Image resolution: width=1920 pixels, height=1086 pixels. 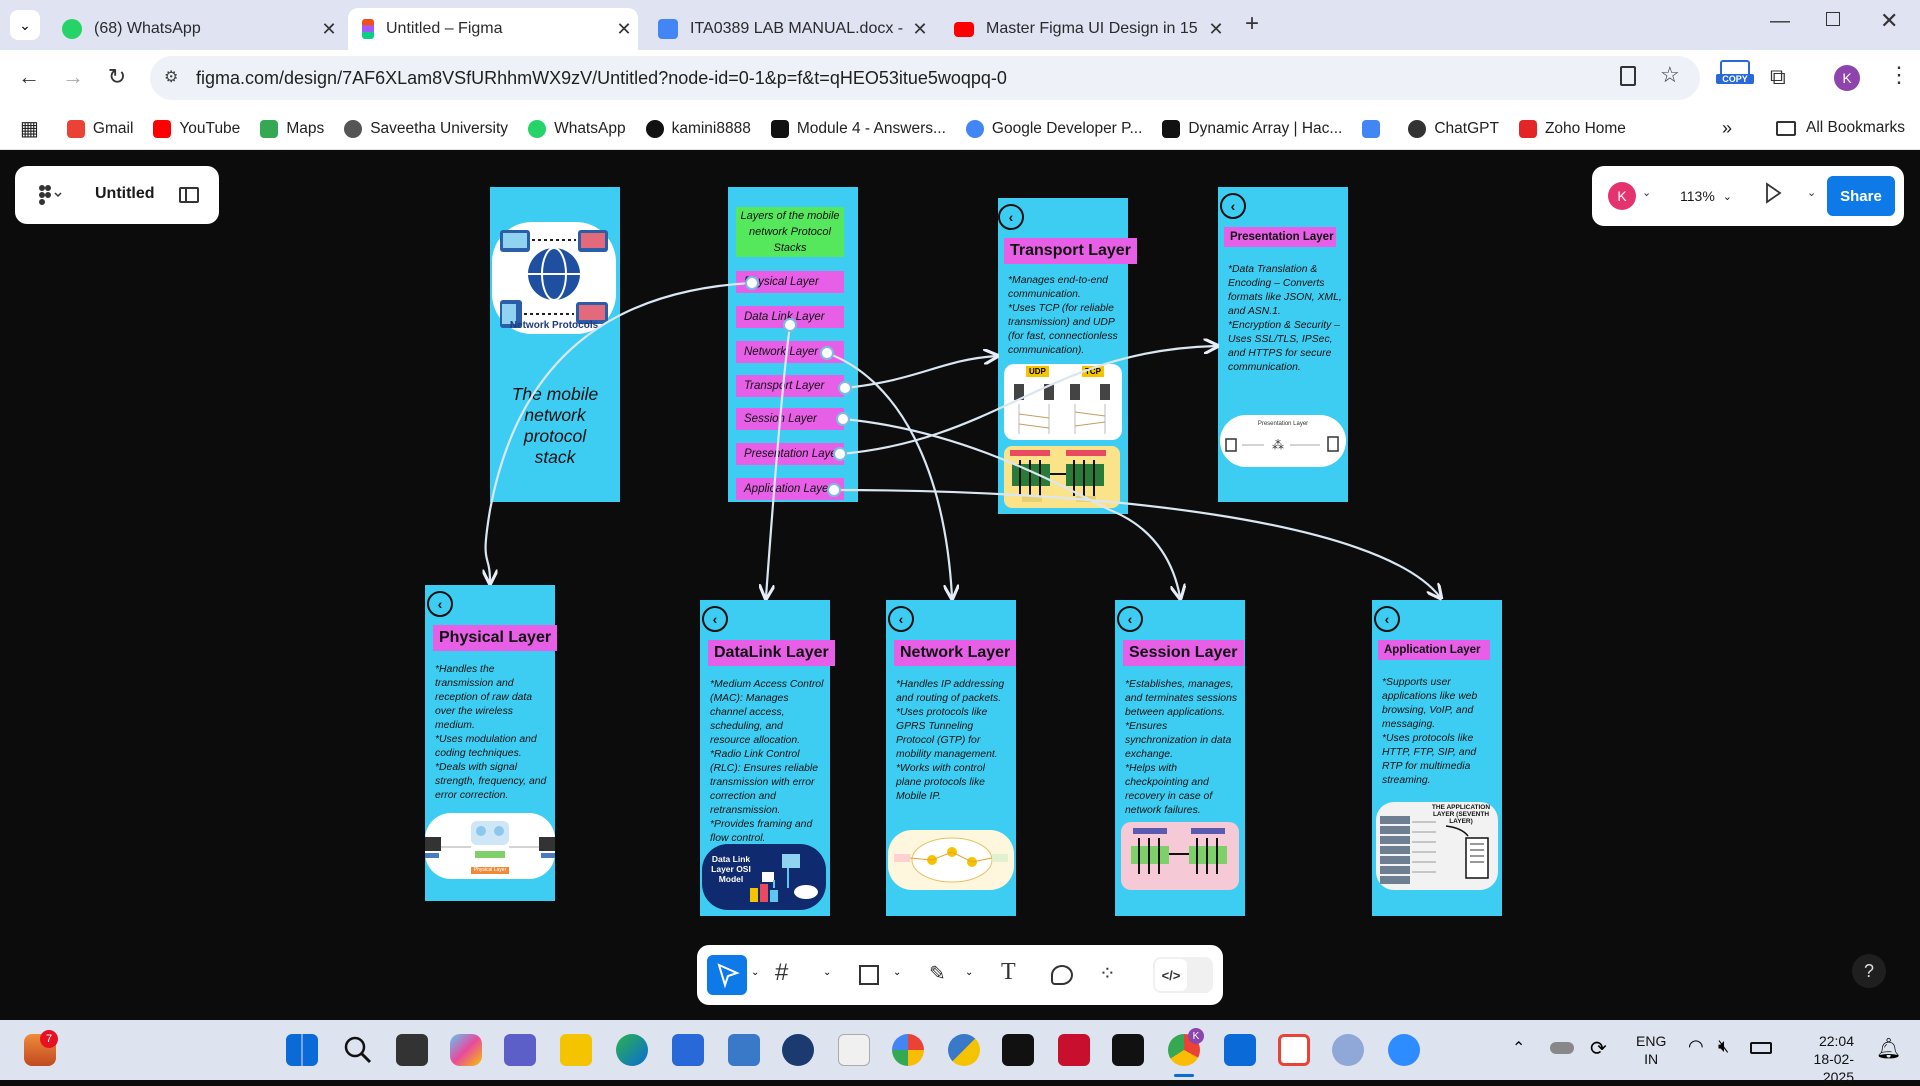 I want to click on back-icon: ←, so click(x=29, y=77).